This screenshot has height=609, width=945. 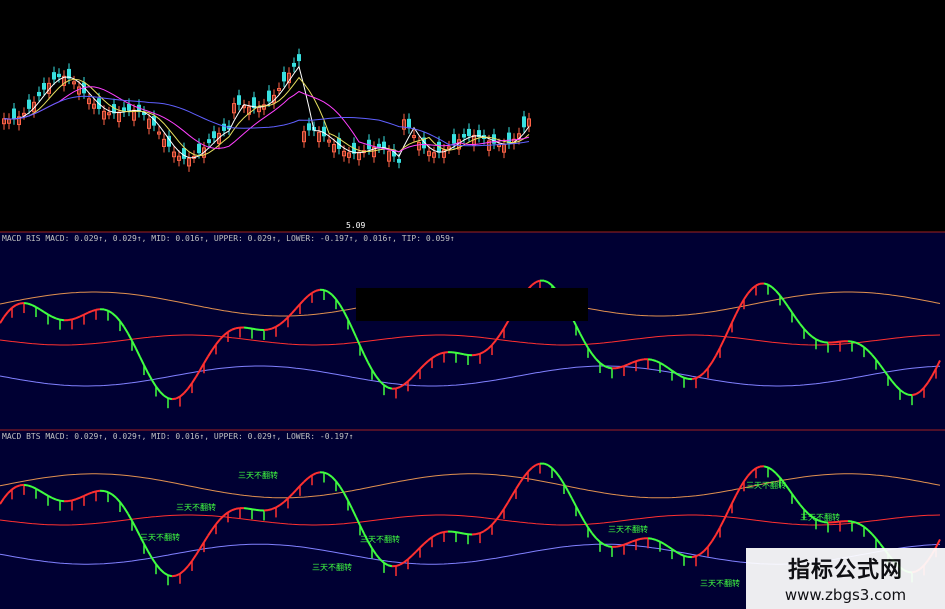 What do you see at coordinates (845, 595) in the screenshot?
I see `watermark-url: www.zbgs3.com` at bounding box center [845, 595].